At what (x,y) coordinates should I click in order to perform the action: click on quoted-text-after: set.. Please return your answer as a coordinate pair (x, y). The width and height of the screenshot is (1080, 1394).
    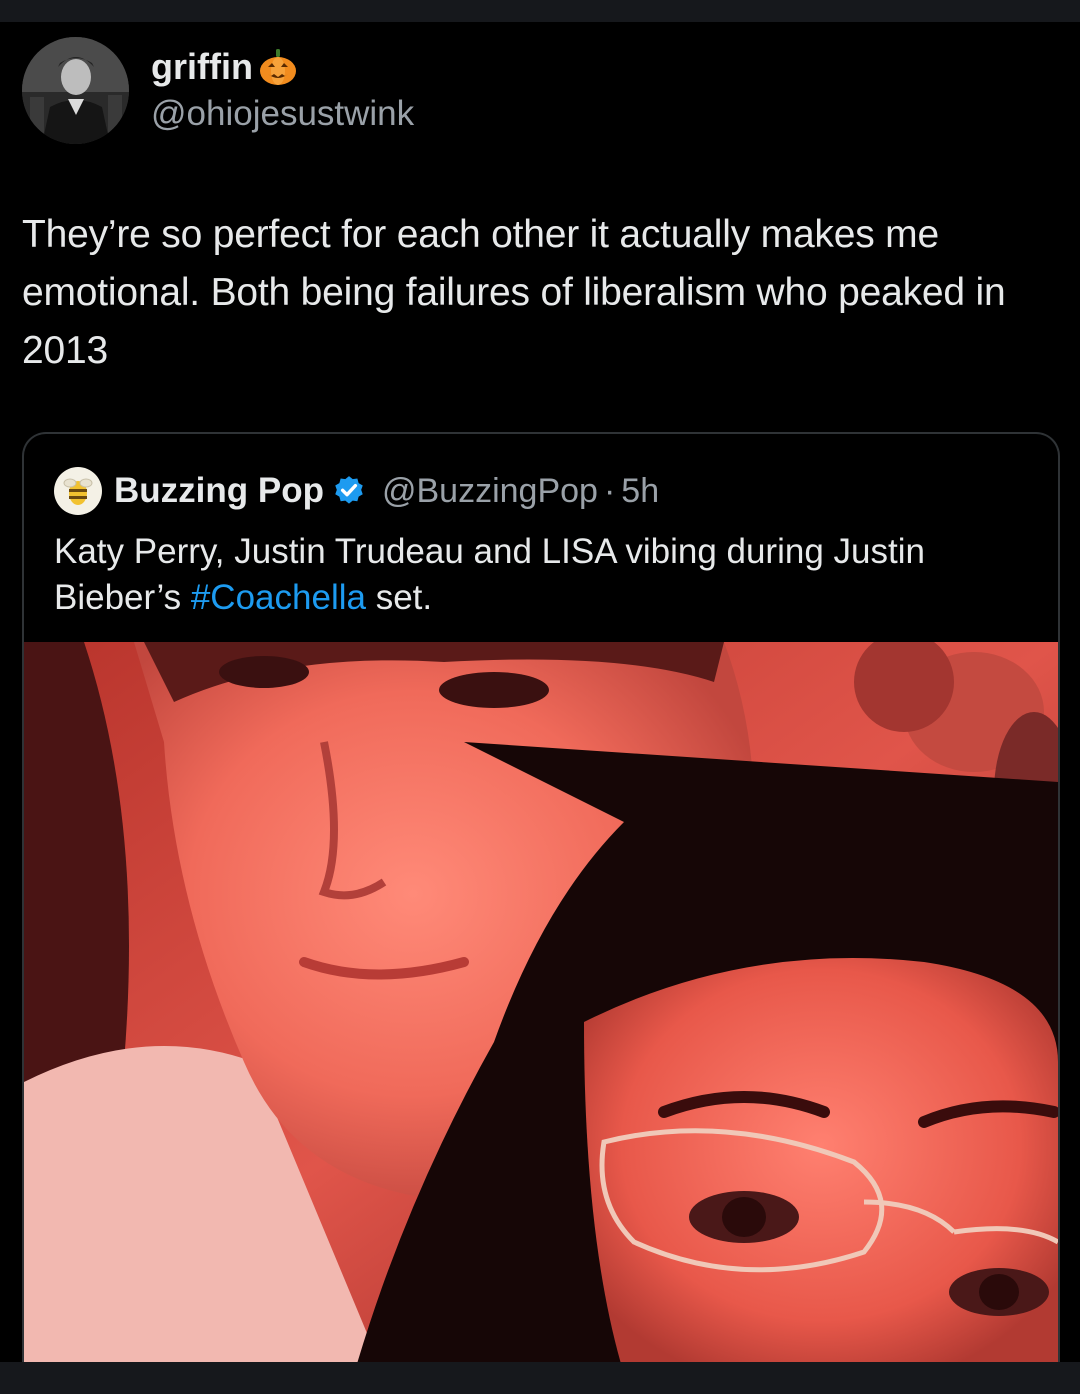
    Looking at the image, I should click on (399, 597).